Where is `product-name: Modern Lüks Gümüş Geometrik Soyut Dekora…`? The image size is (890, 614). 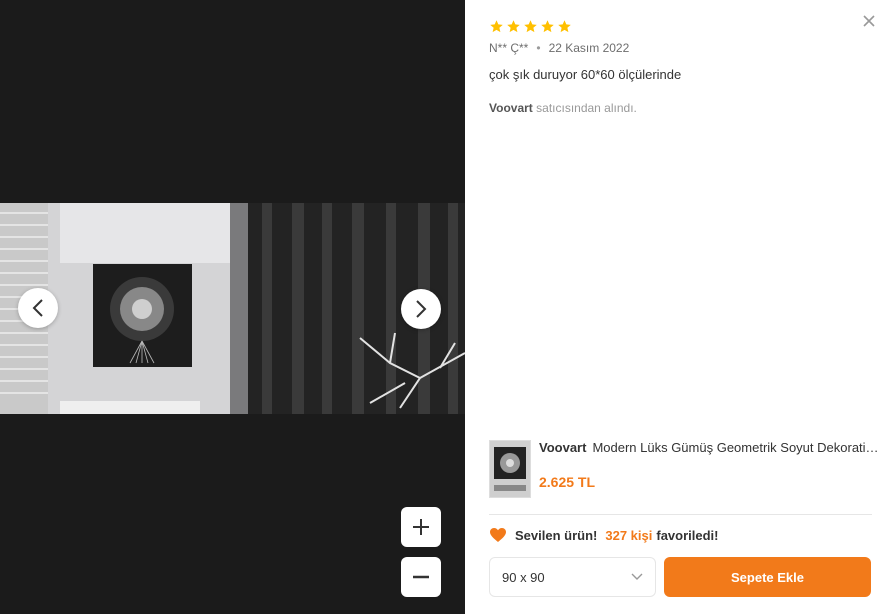
product-name: Modern Lüks Gümüş Geometrik Soyut Dekora… is located at coordinates (735, 447).